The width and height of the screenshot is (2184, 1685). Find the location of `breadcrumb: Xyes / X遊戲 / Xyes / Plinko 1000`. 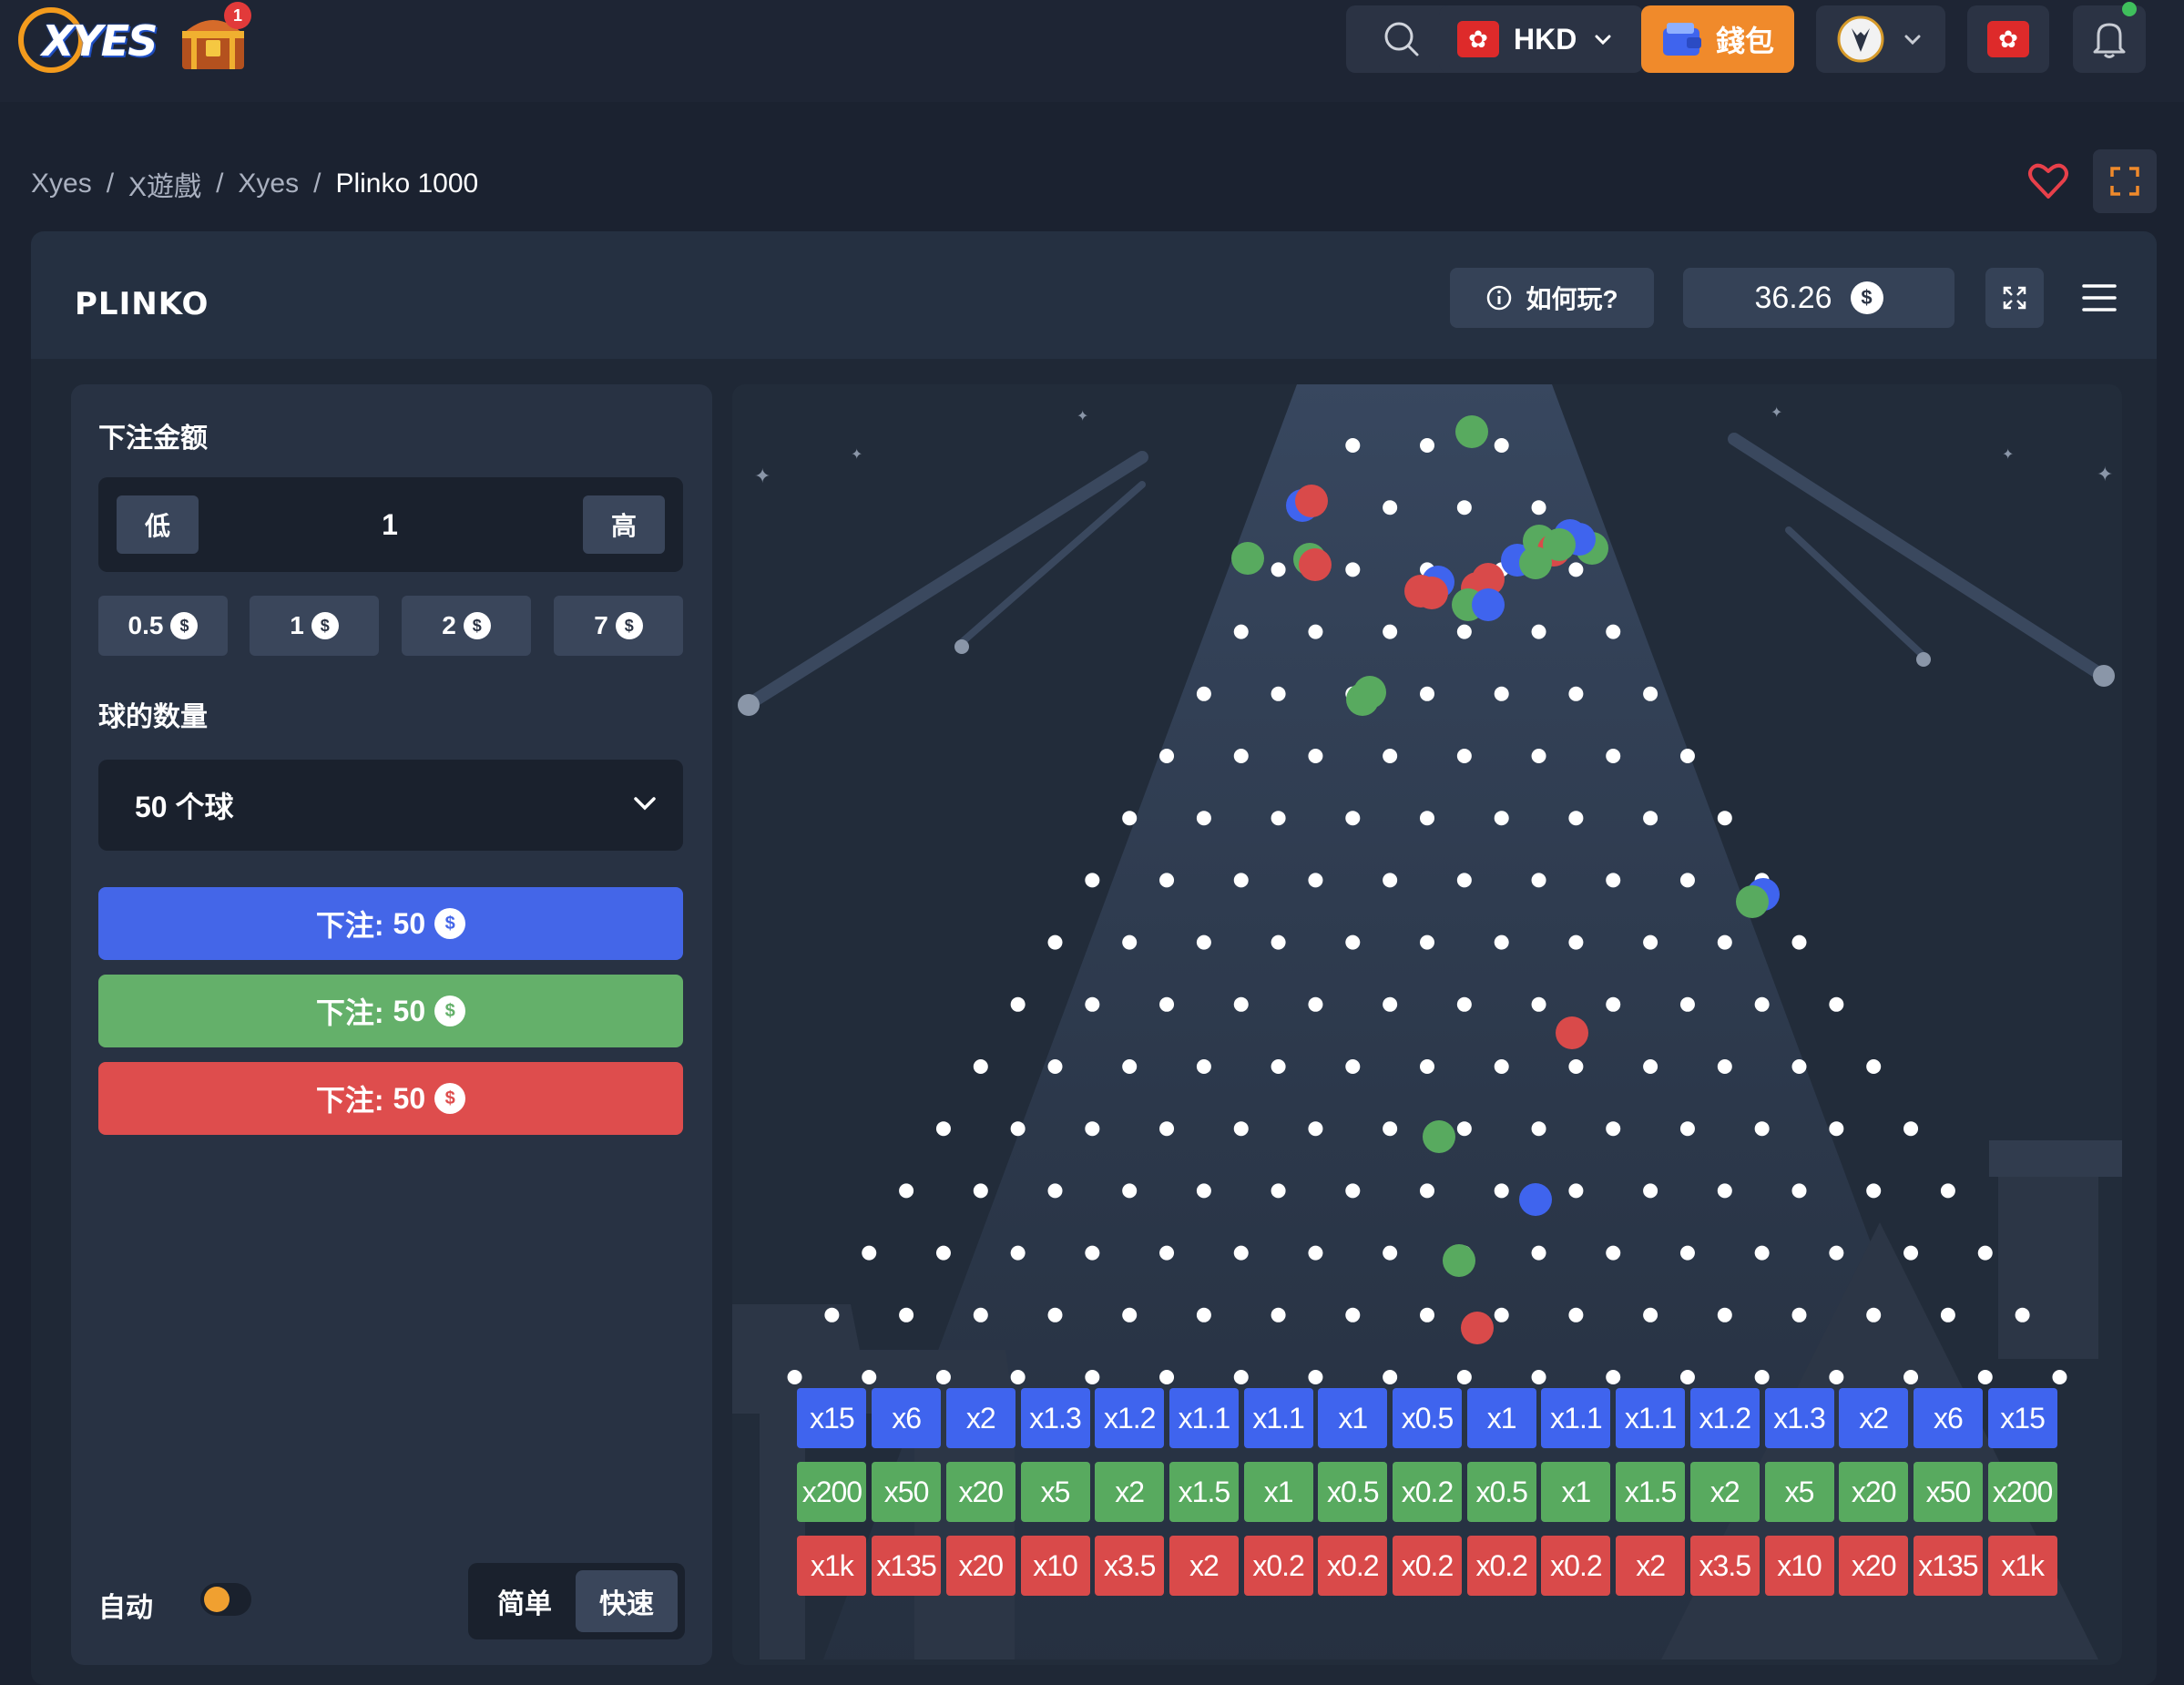

breadcrumb: Xyes / X遊戲 / Xyes / Plinko 1000 is located at coordinates (254, 184).